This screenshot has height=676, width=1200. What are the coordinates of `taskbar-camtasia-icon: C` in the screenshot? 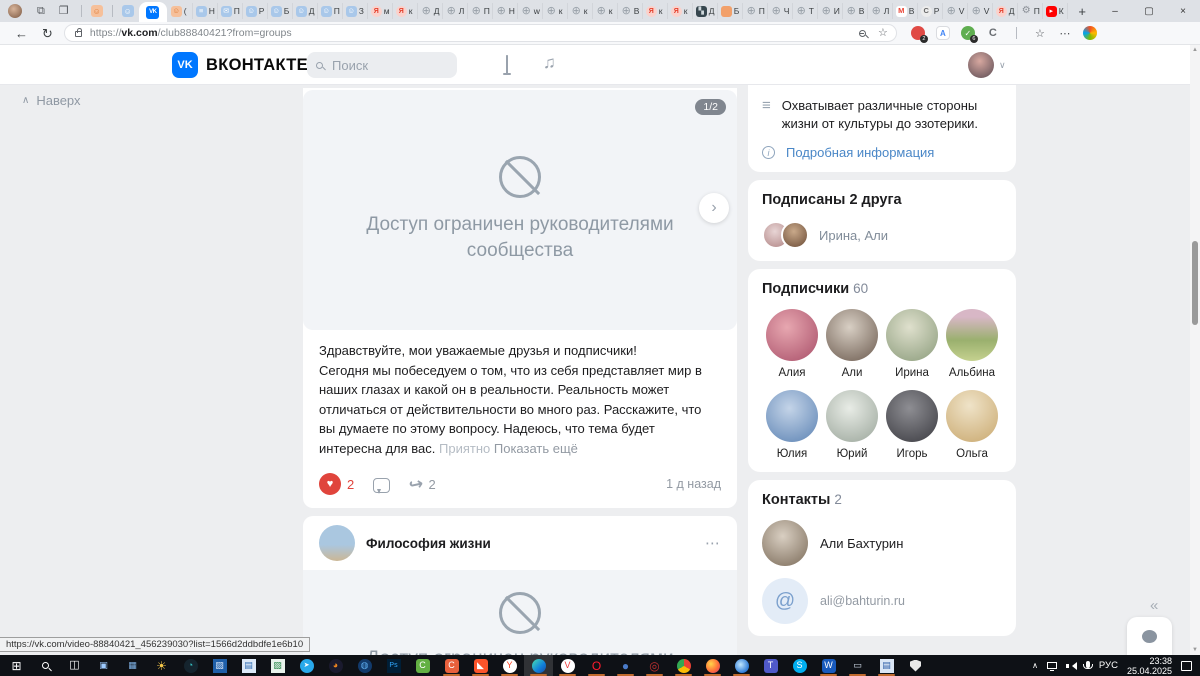 It's located at (422, 665).